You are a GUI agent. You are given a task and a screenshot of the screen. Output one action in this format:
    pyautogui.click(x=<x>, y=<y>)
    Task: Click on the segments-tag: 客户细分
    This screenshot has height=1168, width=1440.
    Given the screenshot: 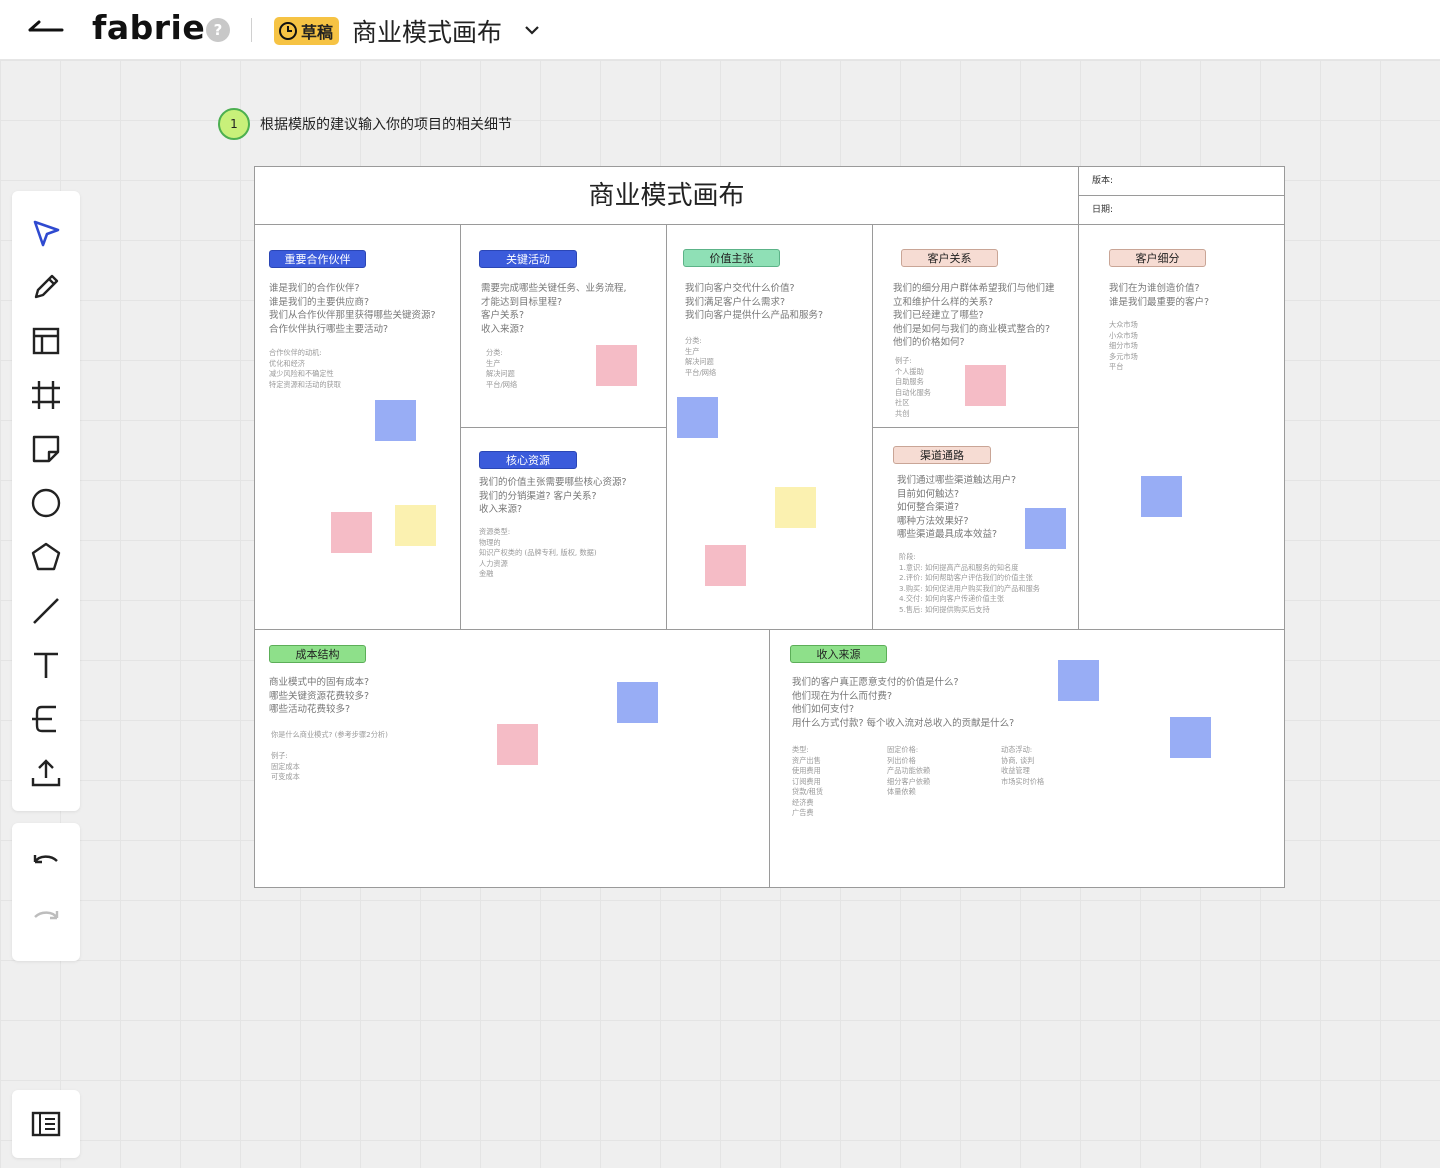 What is the action you would take?
    pyautogui.click(x=1157, y=258)
    